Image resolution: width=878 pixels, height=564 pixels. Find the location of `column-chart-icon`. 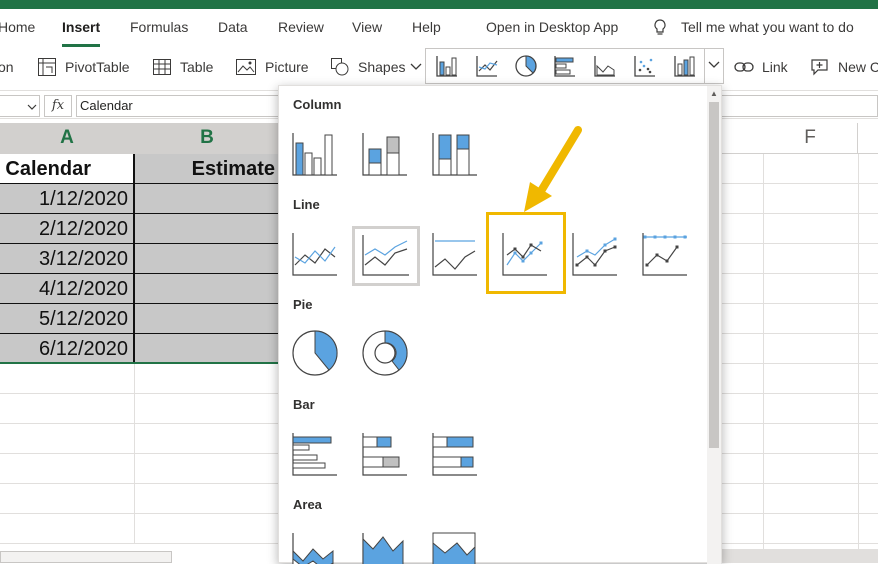

column-chart-icon is located at coordinates (447, 66).